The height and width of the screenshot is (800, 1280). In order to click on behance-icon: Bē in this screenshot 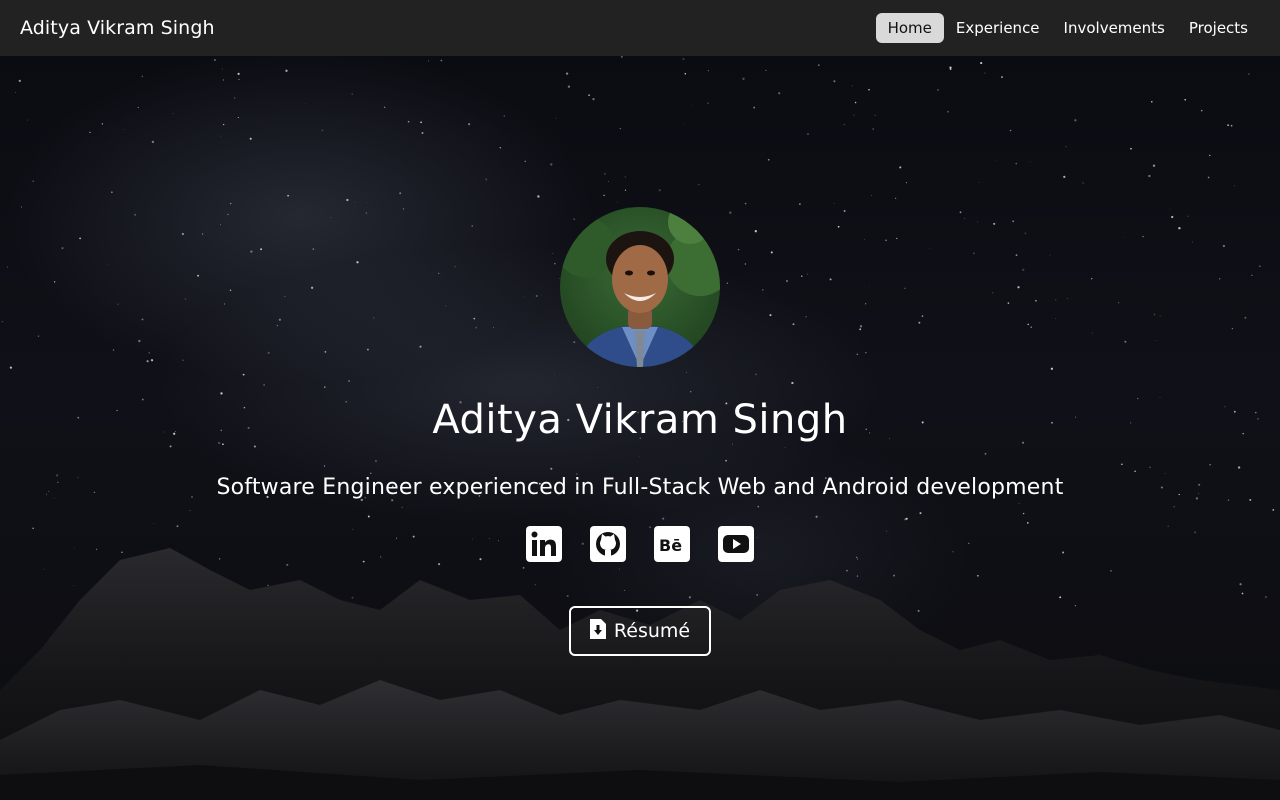, I will do `click(672, 544)`.